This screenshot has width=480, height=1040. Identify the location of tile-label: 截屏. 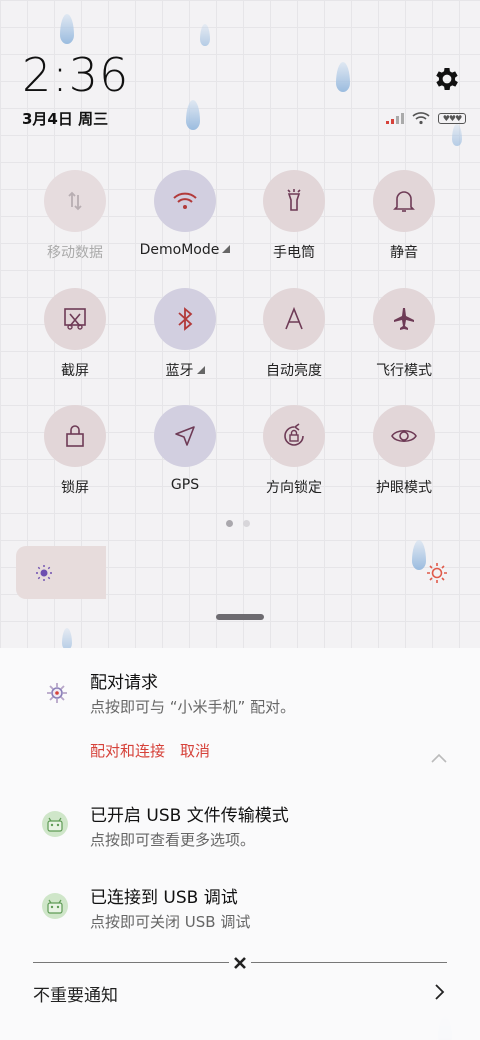
(75, 371).